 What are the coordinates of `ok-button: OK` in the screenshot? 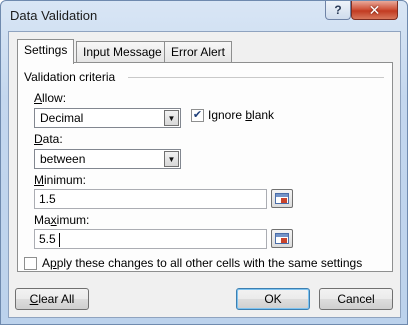 It's located at (273, 299).